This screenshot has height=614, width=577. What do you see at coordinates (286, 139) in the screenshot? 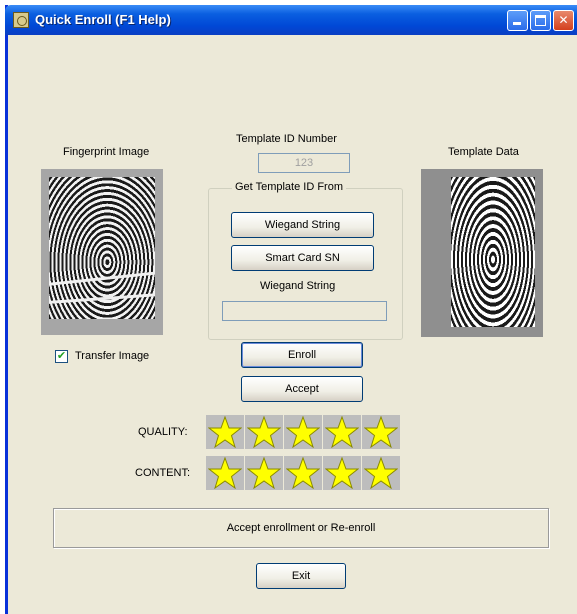
I see `template-id-label: Template ID Number` at bounding box center [286, 139].